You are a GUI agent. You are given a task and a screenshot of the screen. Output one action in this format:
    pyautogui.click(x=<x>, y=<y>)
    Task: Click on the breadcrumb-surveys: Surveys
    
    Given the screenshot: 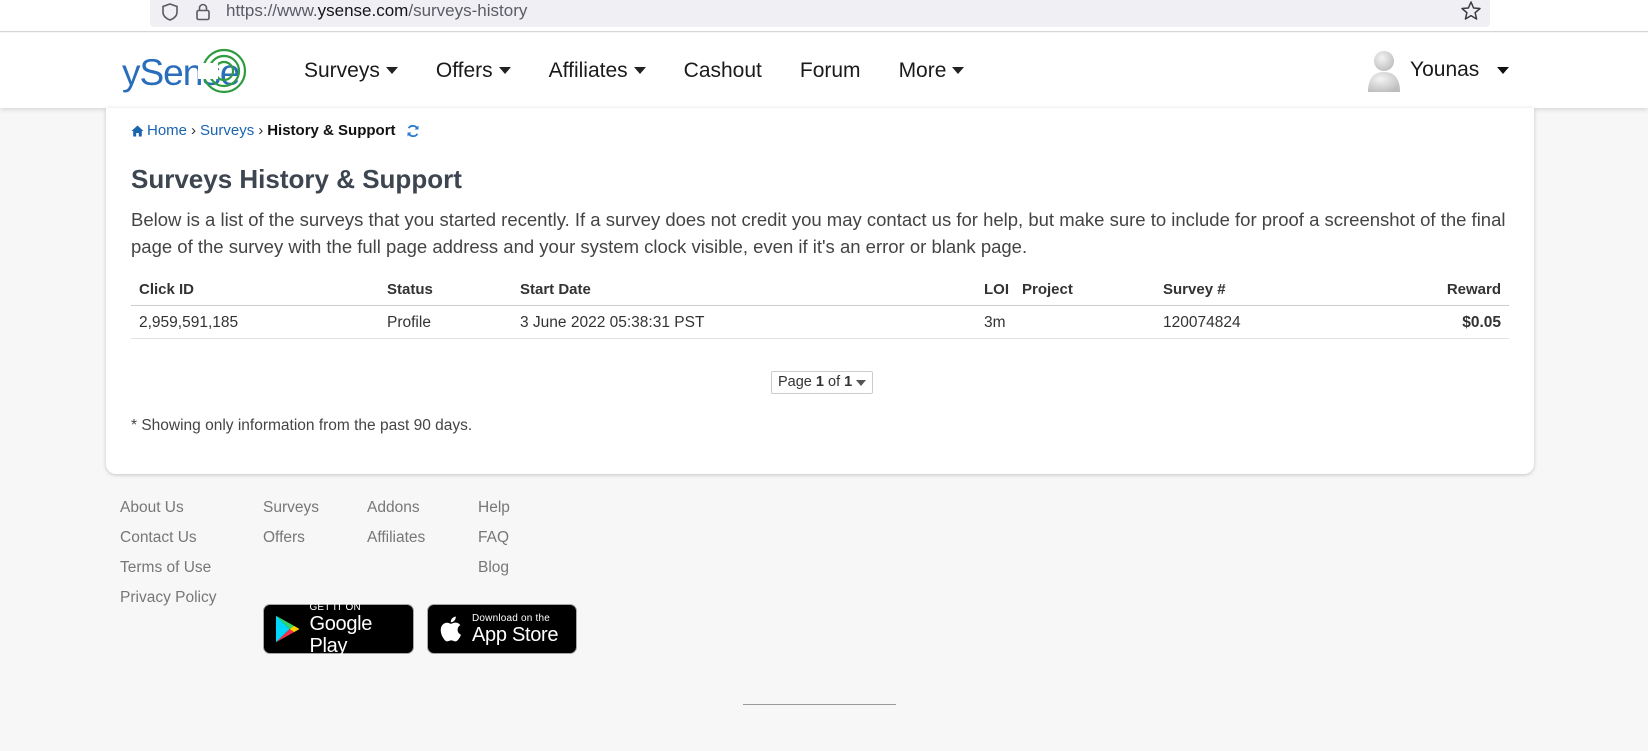 What is the action you would take?
    pyautogui.click(x=227, y=130)
    